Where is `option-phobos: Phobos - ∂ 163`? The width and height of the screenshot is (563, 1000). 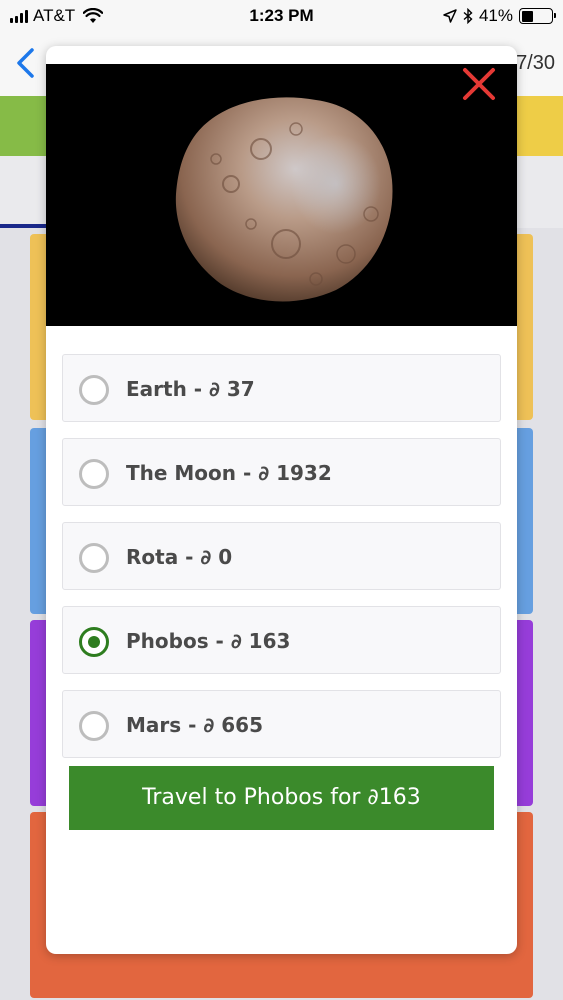 option-phobos: Phobos - ∂ 163 is located at coordinates (281, 640).